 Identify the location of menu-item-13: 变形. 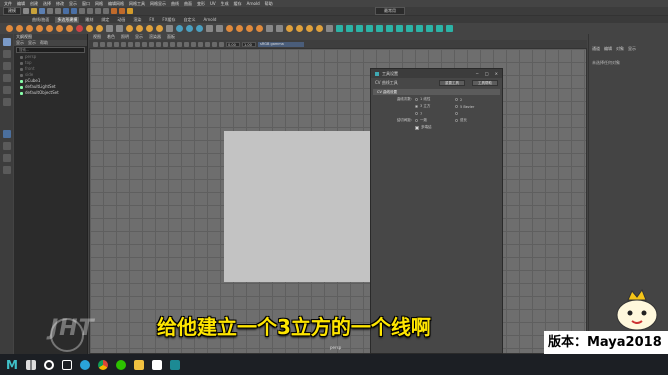
(201, 4).